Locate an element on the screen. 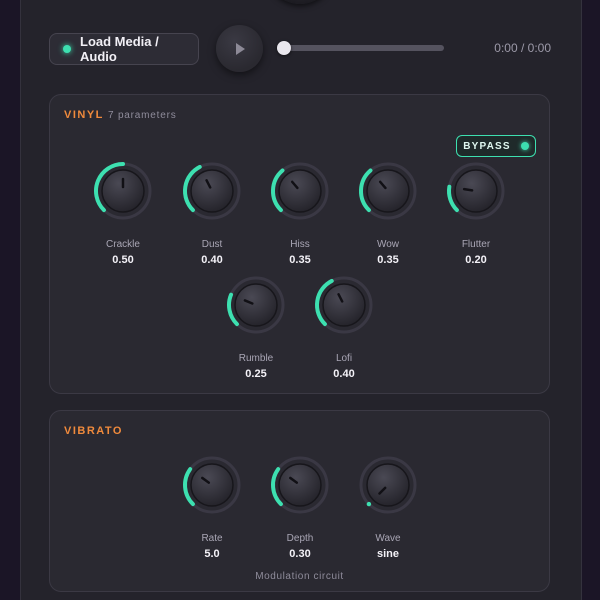 This screenshot has width=600, height=600. knob-rate: Rate 5.0 is located at coordinates (212, 510).